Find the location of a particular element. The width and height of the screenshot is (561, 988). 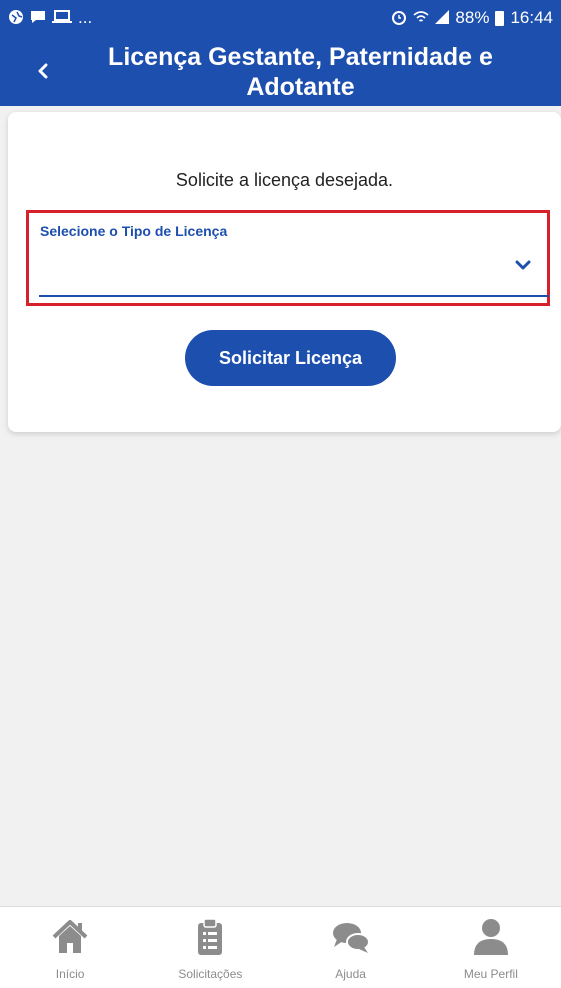

license-type-select is located at coordinates (293, 268).